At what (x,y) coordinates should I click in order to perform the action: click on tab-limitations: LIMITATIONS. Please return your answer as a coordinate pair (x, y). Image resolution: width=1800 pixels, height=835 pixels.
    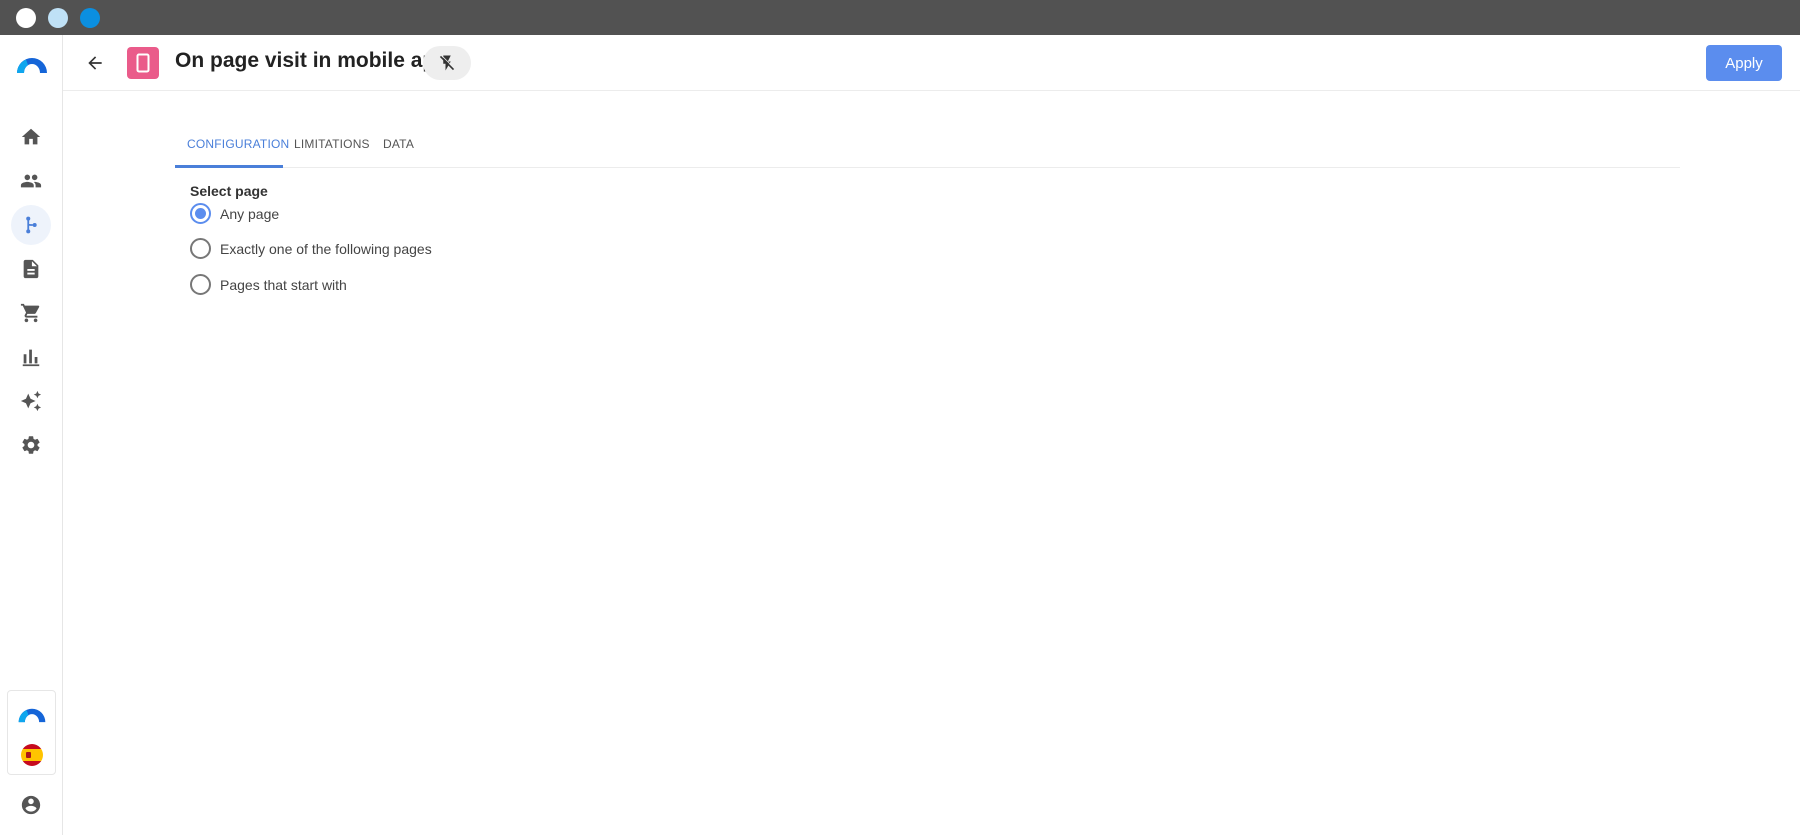
    Looking at the image, I should click on (332, 146).